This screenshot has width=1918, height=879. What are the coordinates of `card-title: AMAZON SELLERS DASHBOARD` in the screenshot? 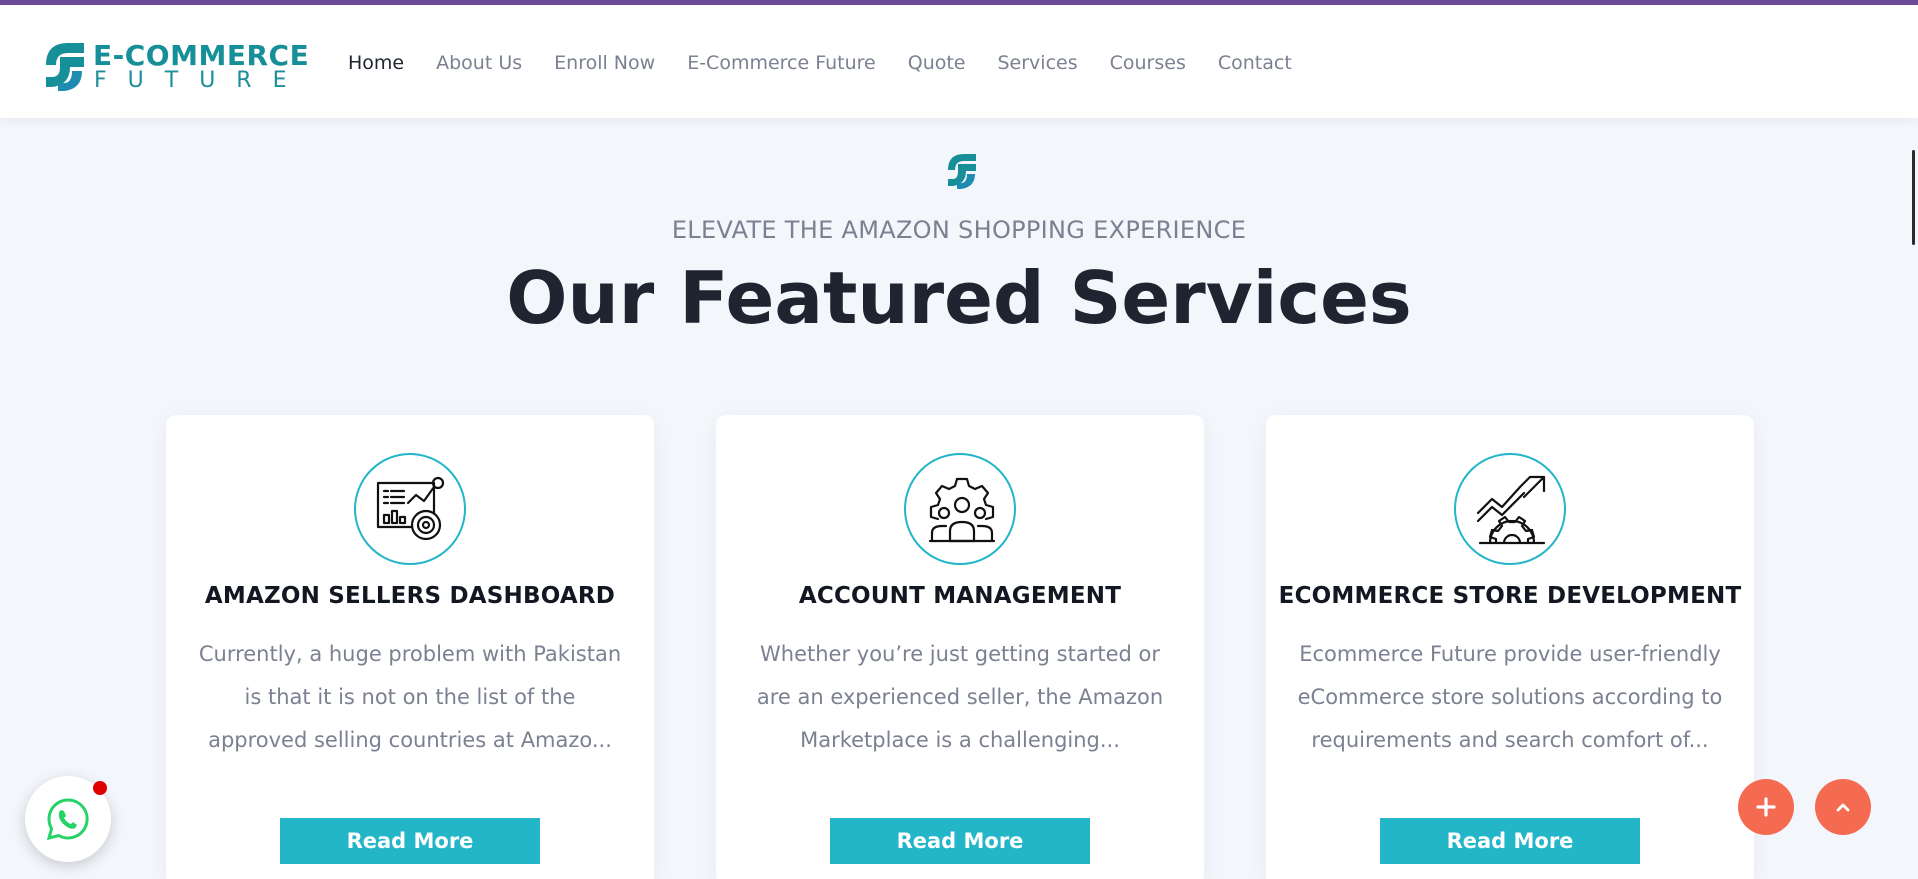 It's located at (410, 596).